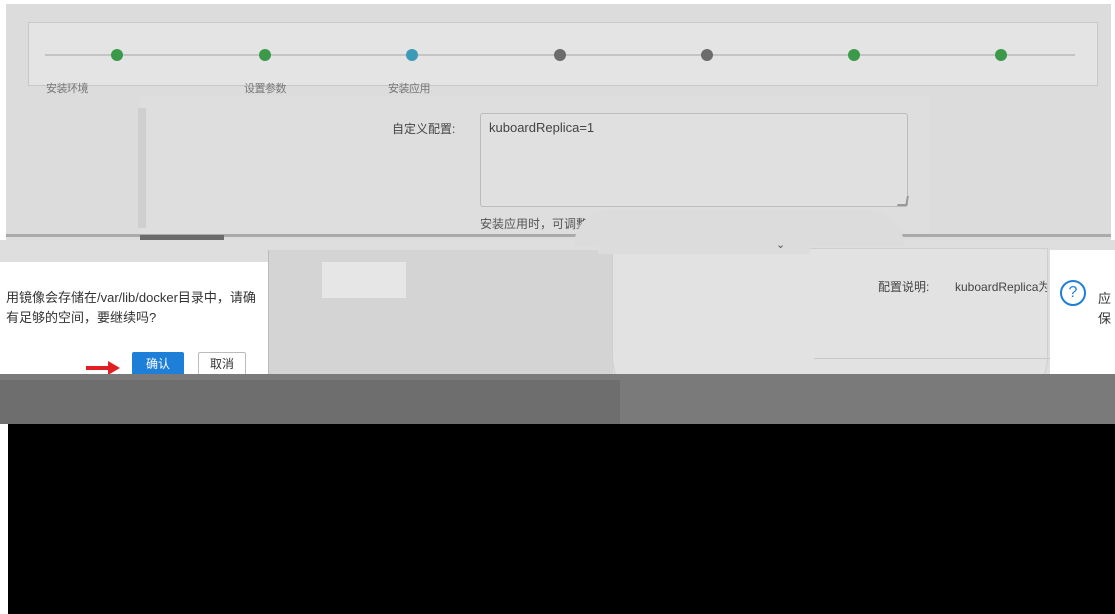  Describe the element at coordinates (98, 368) in the screenshot. I see `red-arrow-annotation-shaft` at that location.